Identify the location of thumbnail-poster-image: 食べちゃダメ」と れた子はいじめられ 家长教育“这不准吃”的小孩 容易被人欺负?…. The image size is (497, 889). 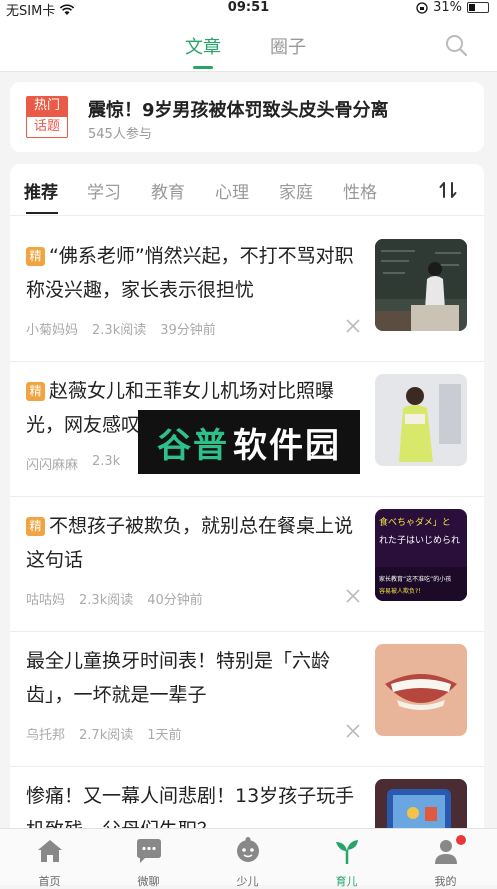
(421, 555).